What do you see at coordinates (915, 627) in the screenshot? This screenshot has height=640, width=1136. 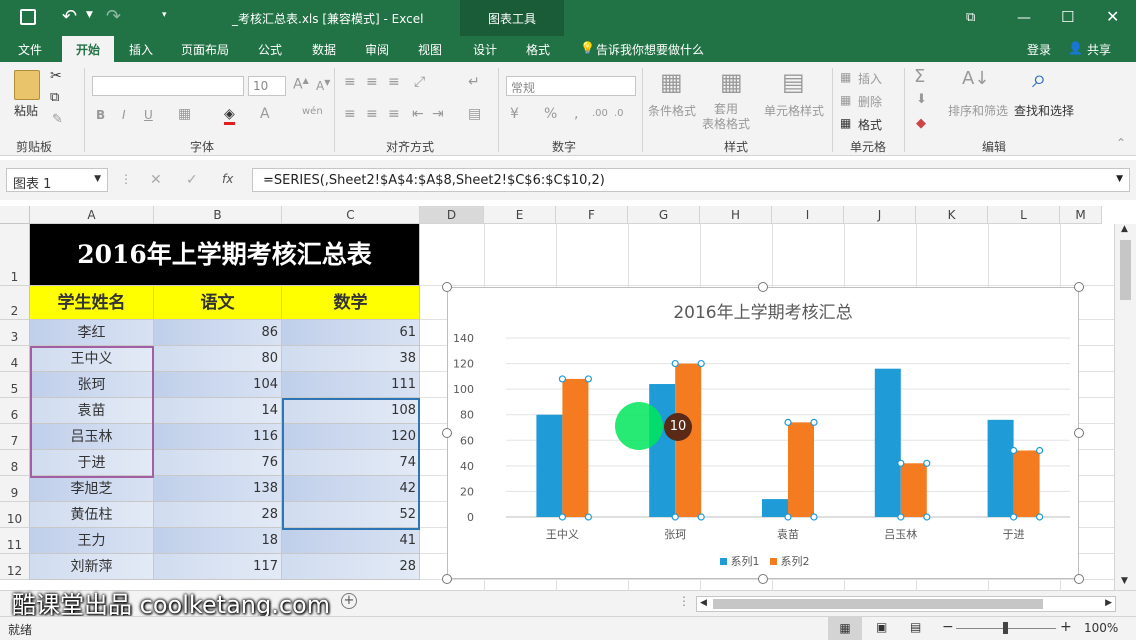 I see `page-break-view-button: ▤` at bounding box center [915, 627].